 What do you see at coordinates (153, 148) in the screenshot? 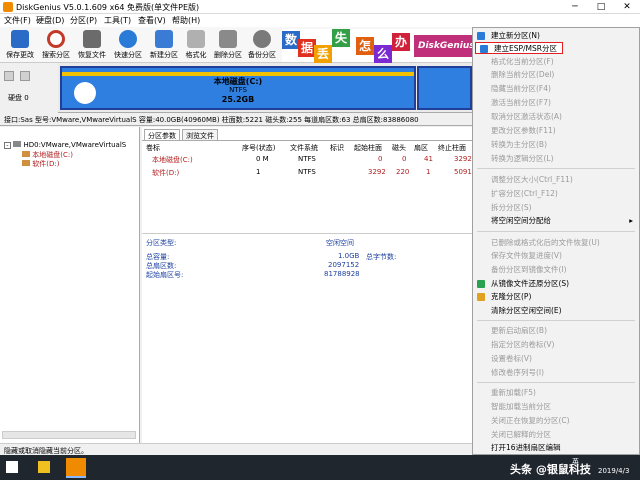
I see `col-header: 卷标` at bounding box center [153, 148].